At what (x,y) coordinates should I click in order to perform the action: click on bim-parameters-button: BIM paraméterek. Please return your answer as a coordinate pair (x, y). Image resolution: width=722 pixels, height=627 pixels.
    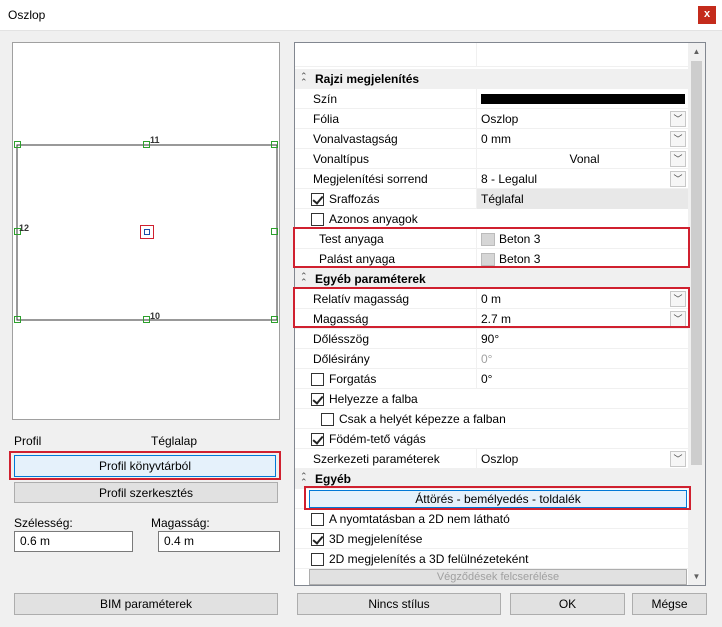
    Looking at the image, I should click on (146, 604).